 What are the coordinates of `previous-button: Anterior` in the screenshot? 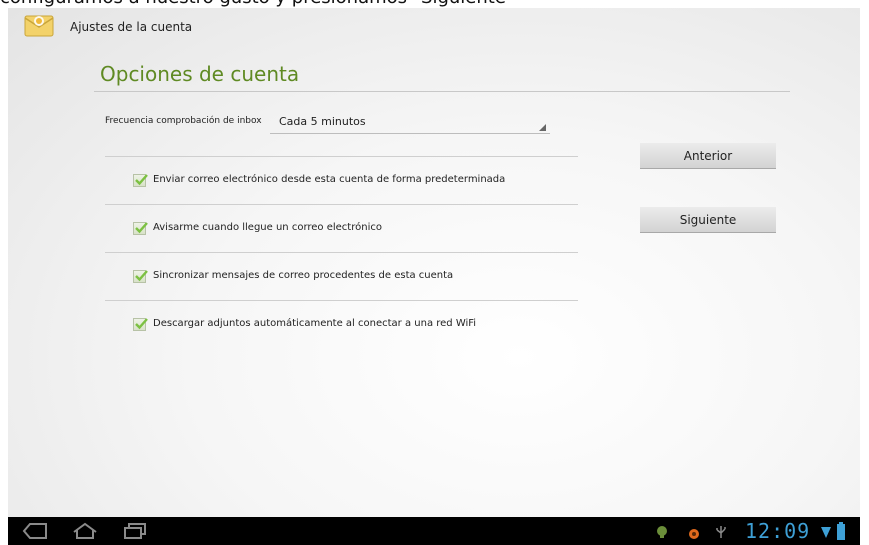 It's located at (708, 156).